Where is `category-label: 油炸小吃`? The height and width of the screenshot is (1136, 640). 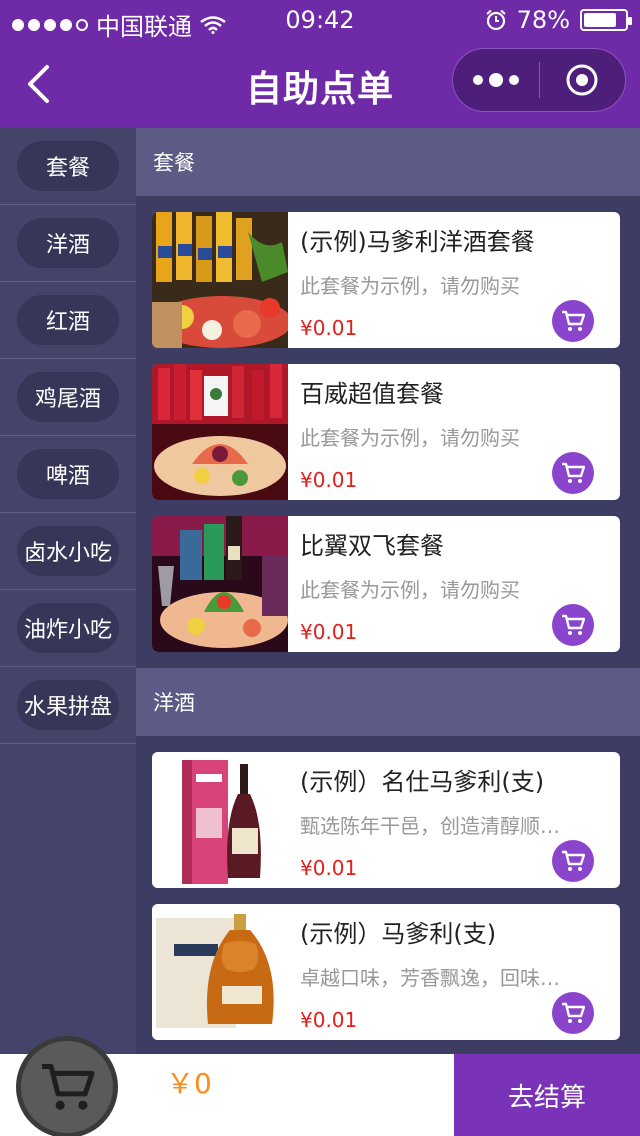
category-label: 油炸小吃 is located at coordinates (68, 628).